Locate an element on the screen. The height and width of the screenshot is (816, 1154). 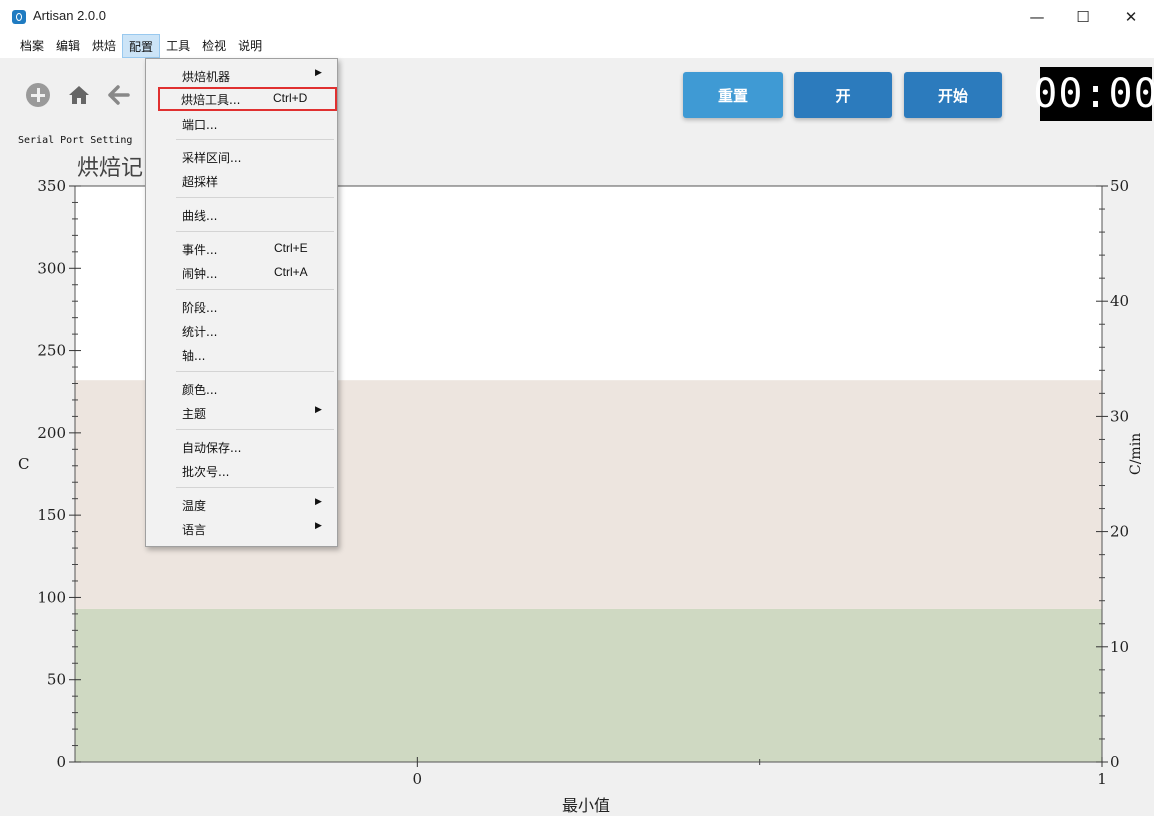
menu-item-label: 温度 is located at coordinates (194, 506).